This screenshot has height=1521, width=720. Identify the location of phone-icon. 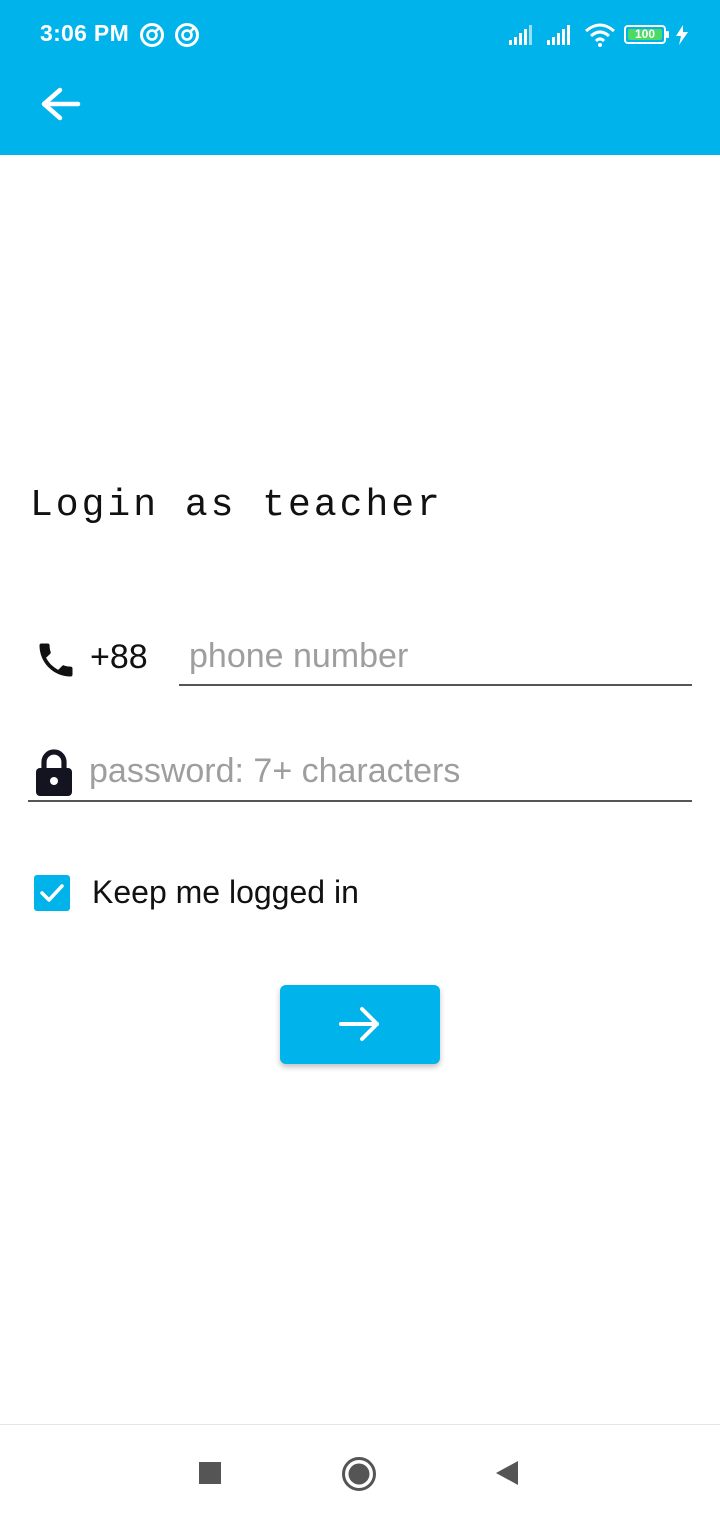
(56, 660).